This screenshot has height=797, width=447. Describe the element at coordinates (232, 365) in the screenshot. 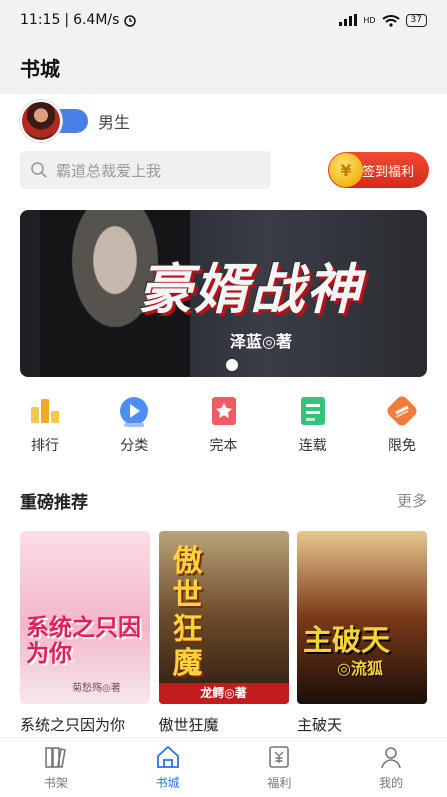

I see `carousel-indicator` at that location.